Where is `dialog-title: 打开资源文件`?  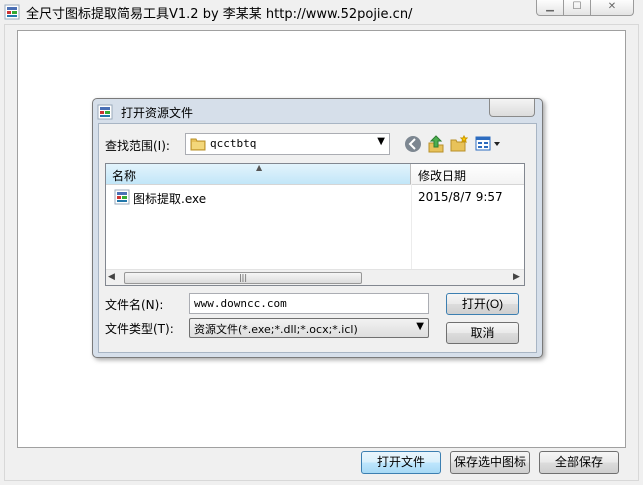 dialog-title: 打开资源文件 is located at coordinates (157, 113).